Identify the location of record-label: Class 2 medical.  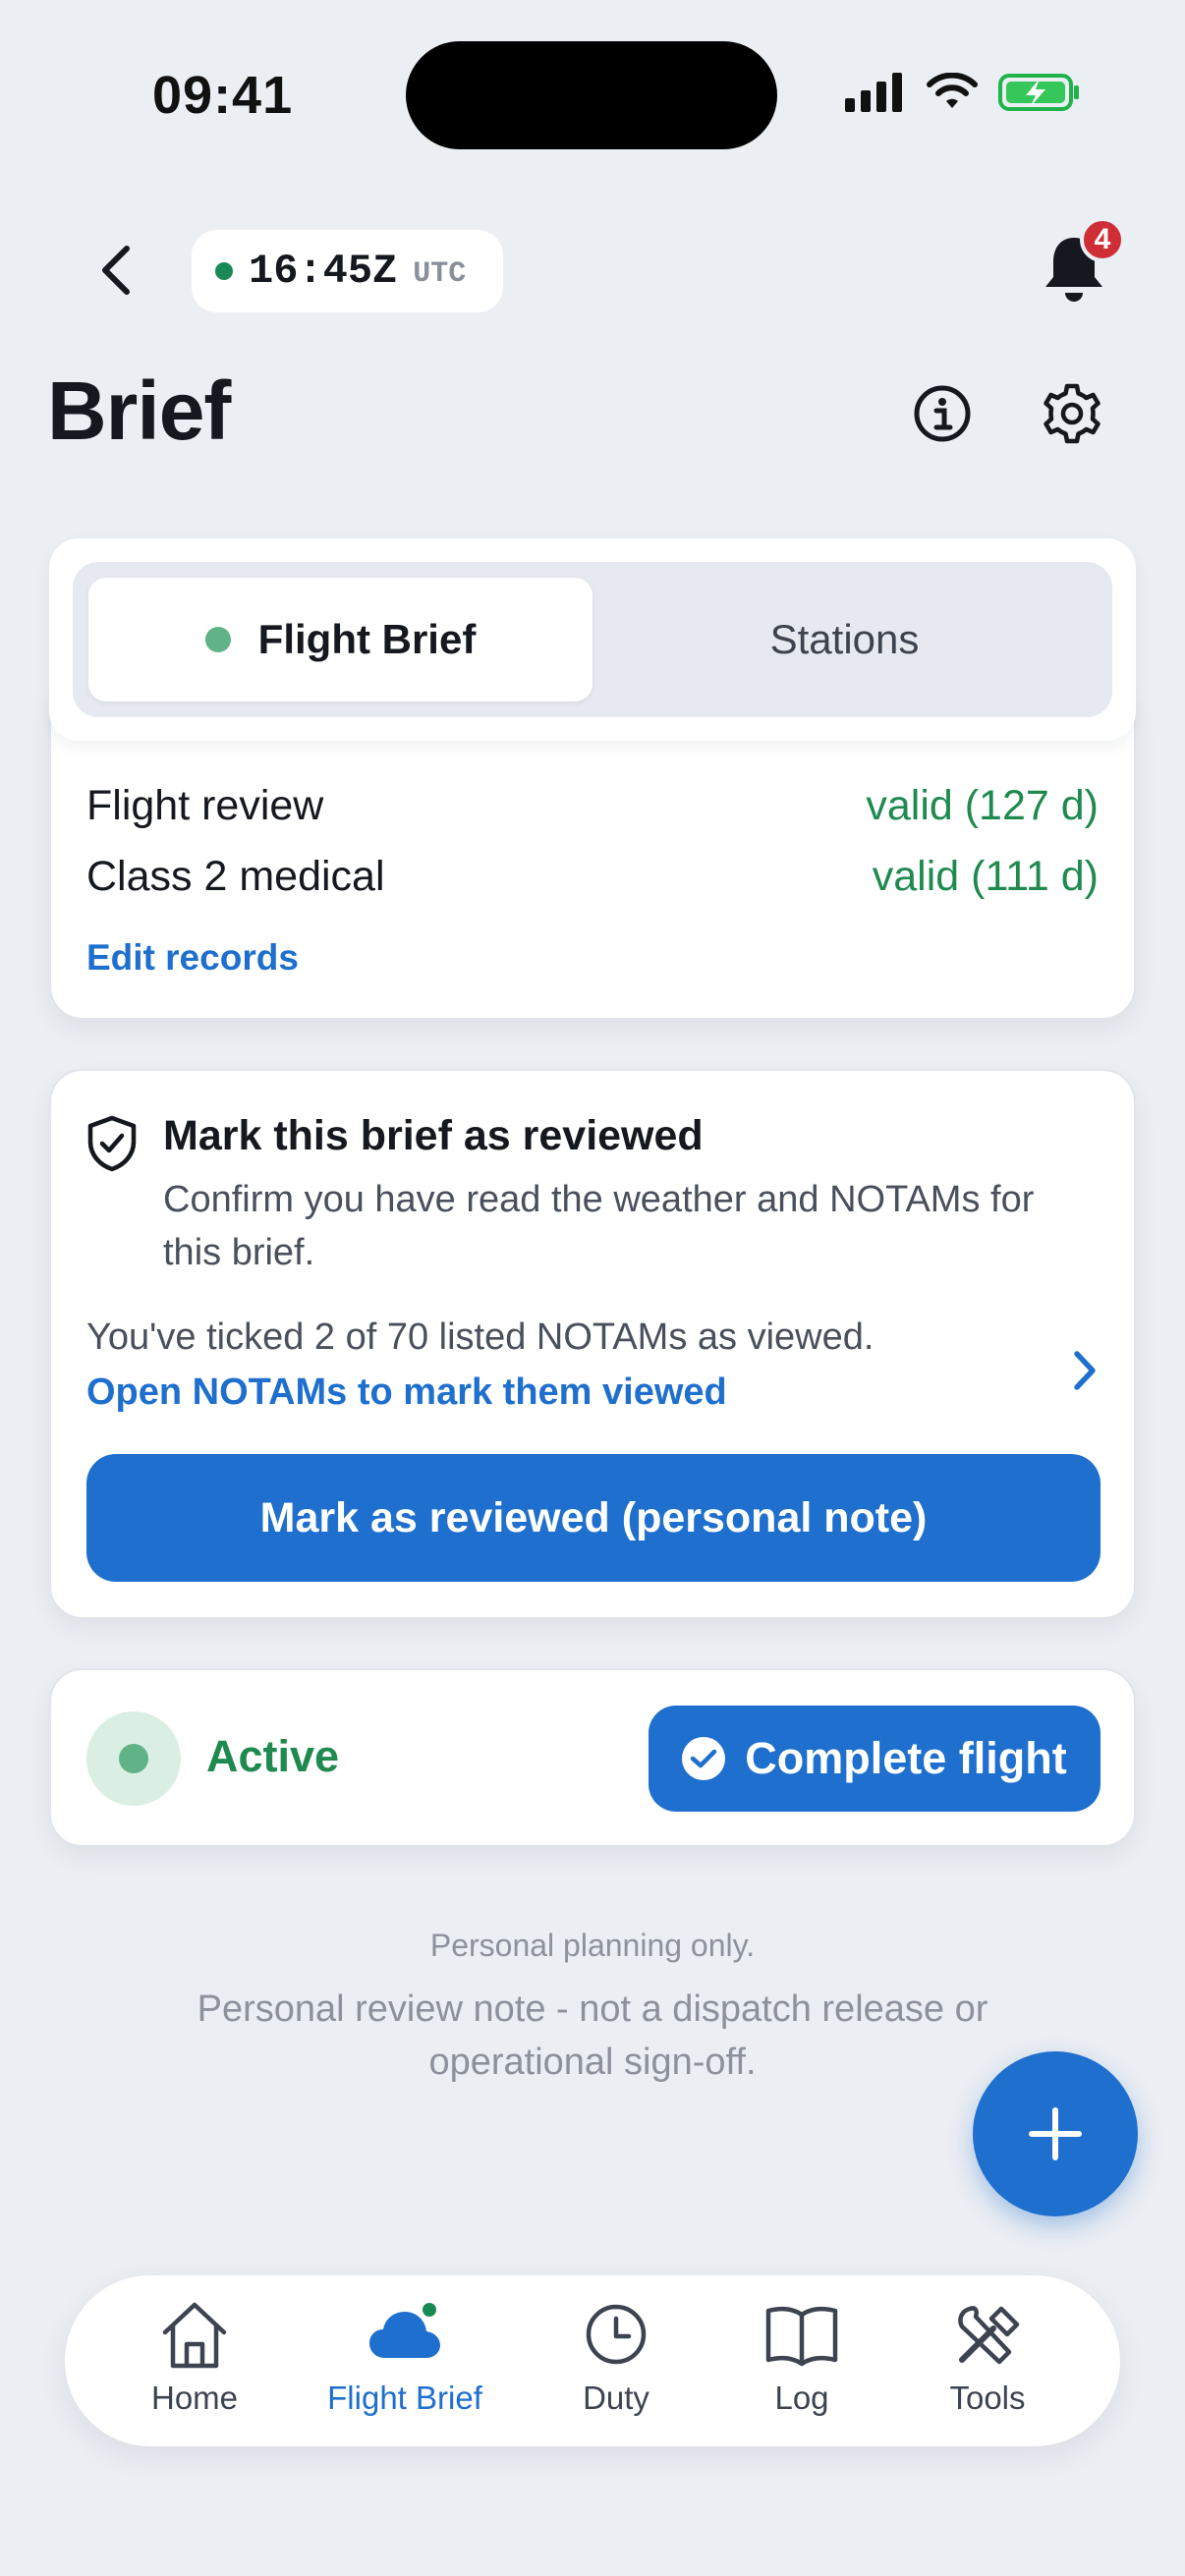
(236, 876).